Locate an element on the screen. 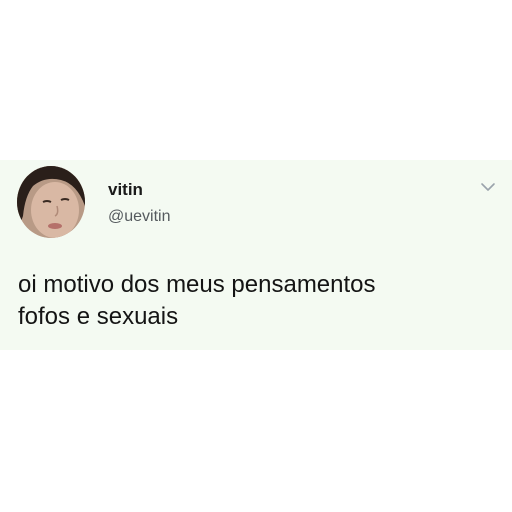 The image size is (512, 512). tweet-text-line: oi motivo dos meus pensamentos is located at coordinates (197, 284).